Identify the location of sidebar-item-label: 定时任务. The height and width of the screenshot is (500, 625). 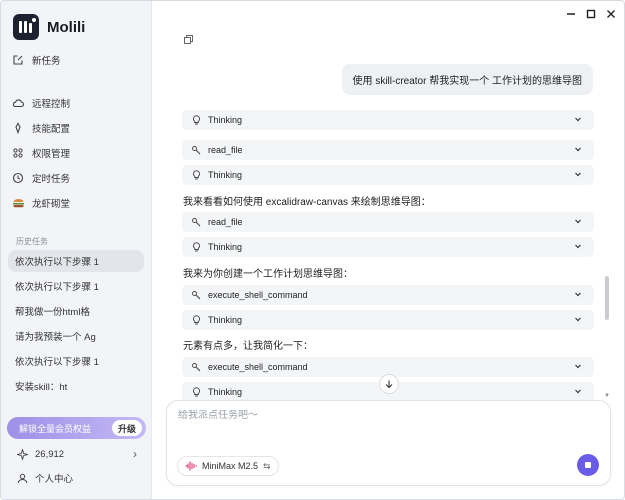
(51, 179).